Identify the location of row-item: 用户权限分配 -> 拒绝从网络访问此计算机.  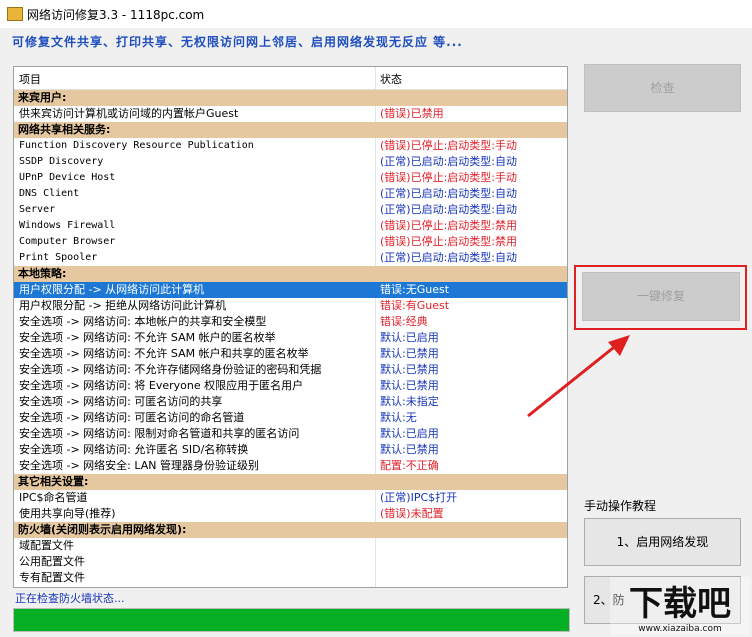
(123, 305).